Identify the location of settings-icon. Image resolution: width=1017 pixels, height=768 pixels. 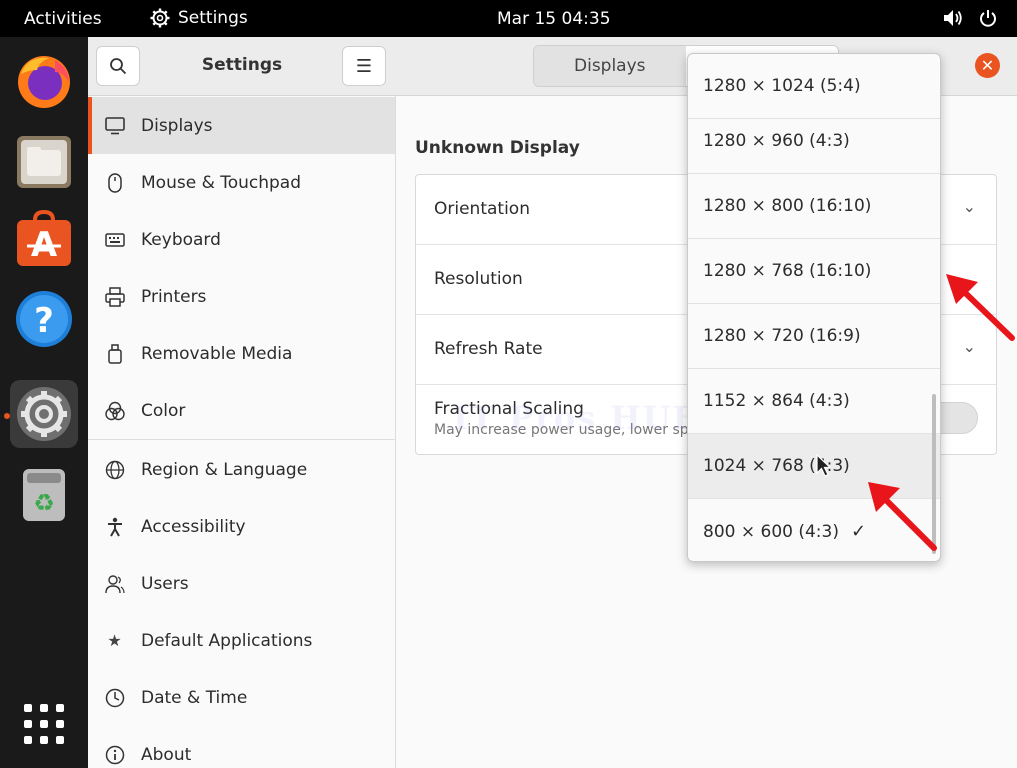
(44, 414).